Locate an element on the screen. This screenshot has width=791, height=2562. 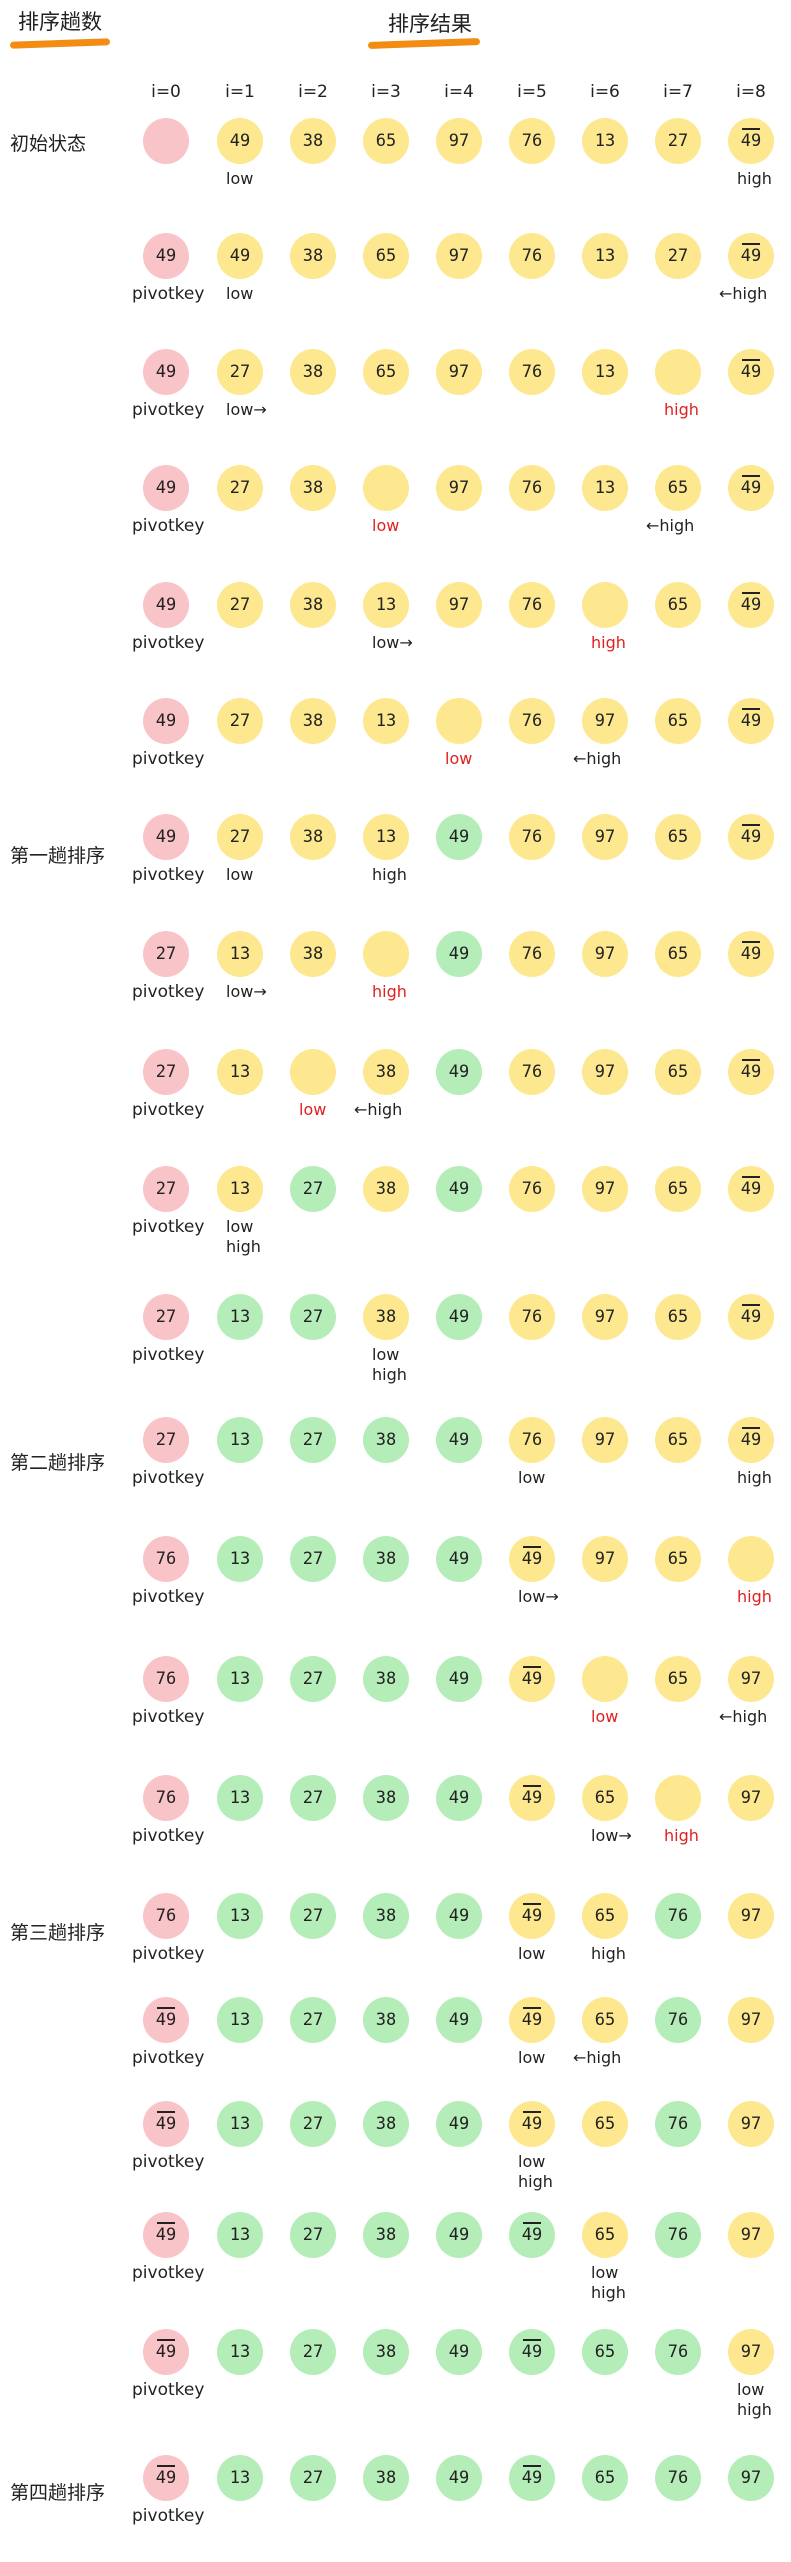
column-header: i=8 is located at coordinates (751, 92).